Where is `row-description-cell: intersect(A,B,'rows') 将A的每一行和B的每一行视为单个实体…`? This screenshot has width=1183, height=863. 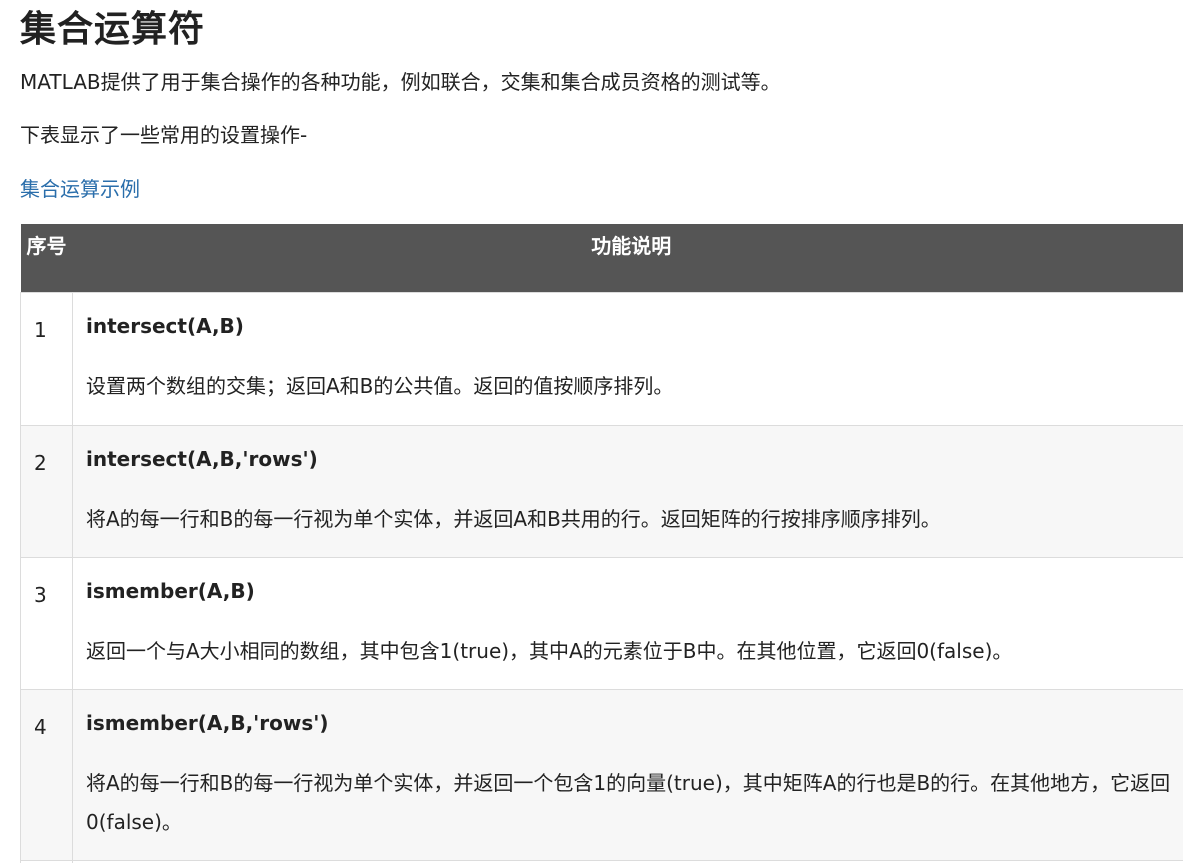 row-description-cell: intersect(A,B,'rows') 将A的每一行和B的每一行视为单个实体… is located at coordinates (627, 490).